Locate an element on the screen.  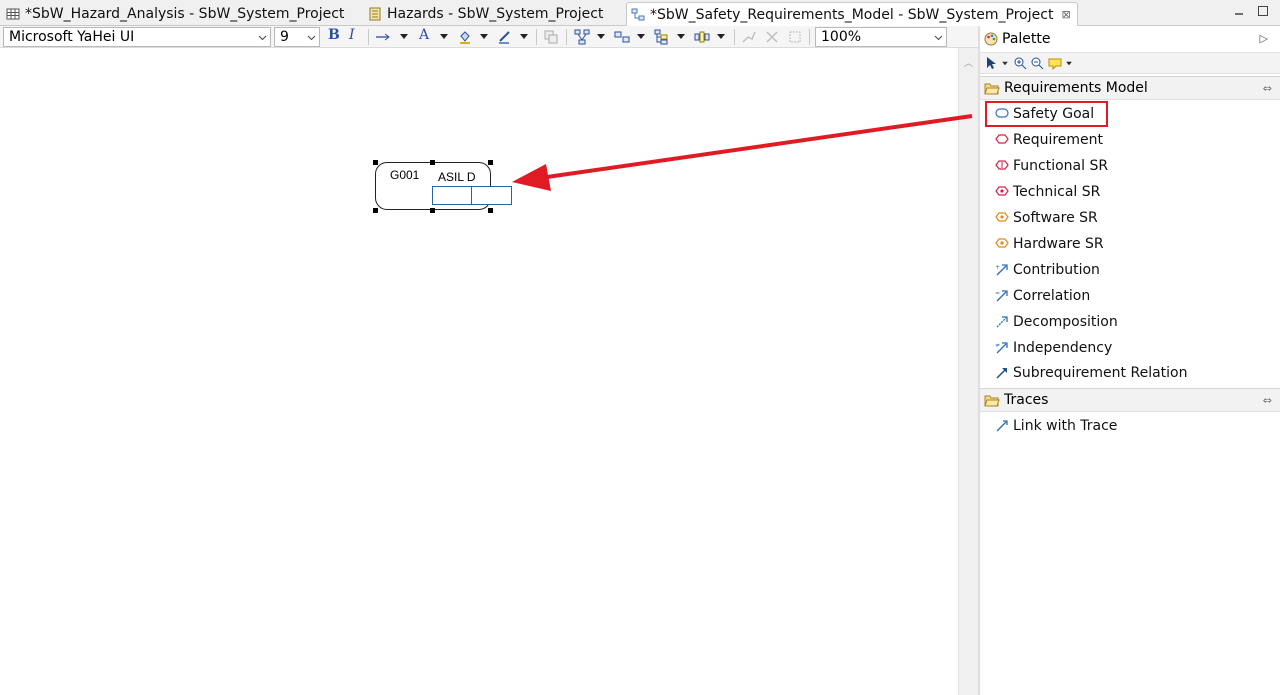
line-color-icon is located at coordinates (505, 37).